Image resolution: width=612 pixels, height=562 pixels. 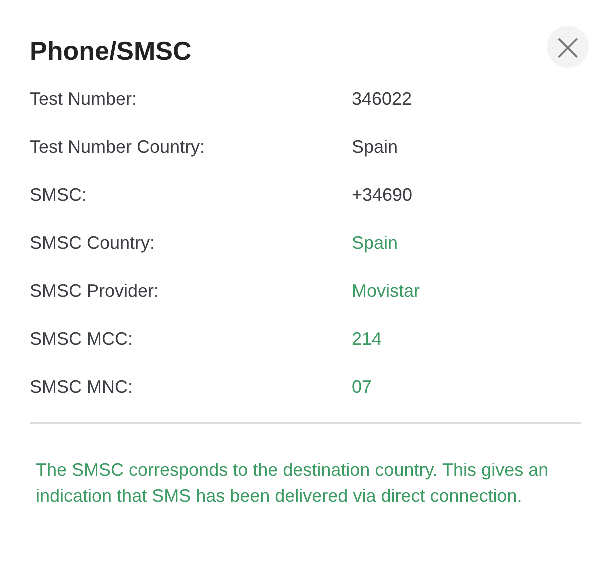 What do you see at coordinates (118, 147) in the screenshot?
I see `field-label: Test Number Country:` at bounding box center [118, 147].